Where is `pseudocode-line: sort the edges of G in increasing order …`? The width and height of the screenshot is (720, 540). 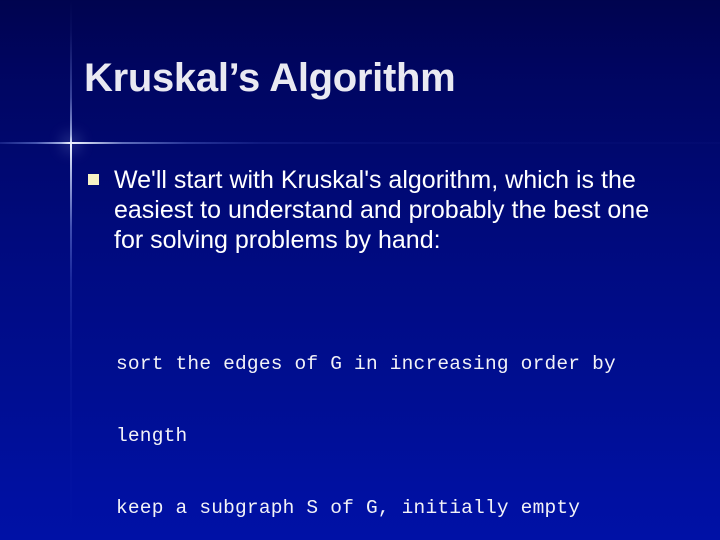 pseudocode-line: sort the edges of G in increasing order … is located at coordinates (366, 364).